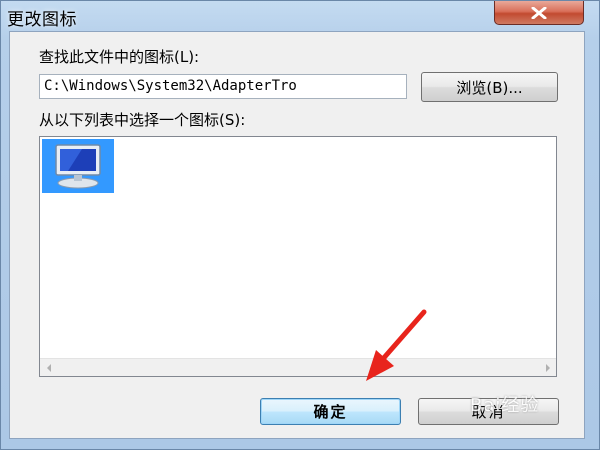 This screenshot has width=600, height=450. I want to click on title-bar: 更改图标, so click(300, 17).